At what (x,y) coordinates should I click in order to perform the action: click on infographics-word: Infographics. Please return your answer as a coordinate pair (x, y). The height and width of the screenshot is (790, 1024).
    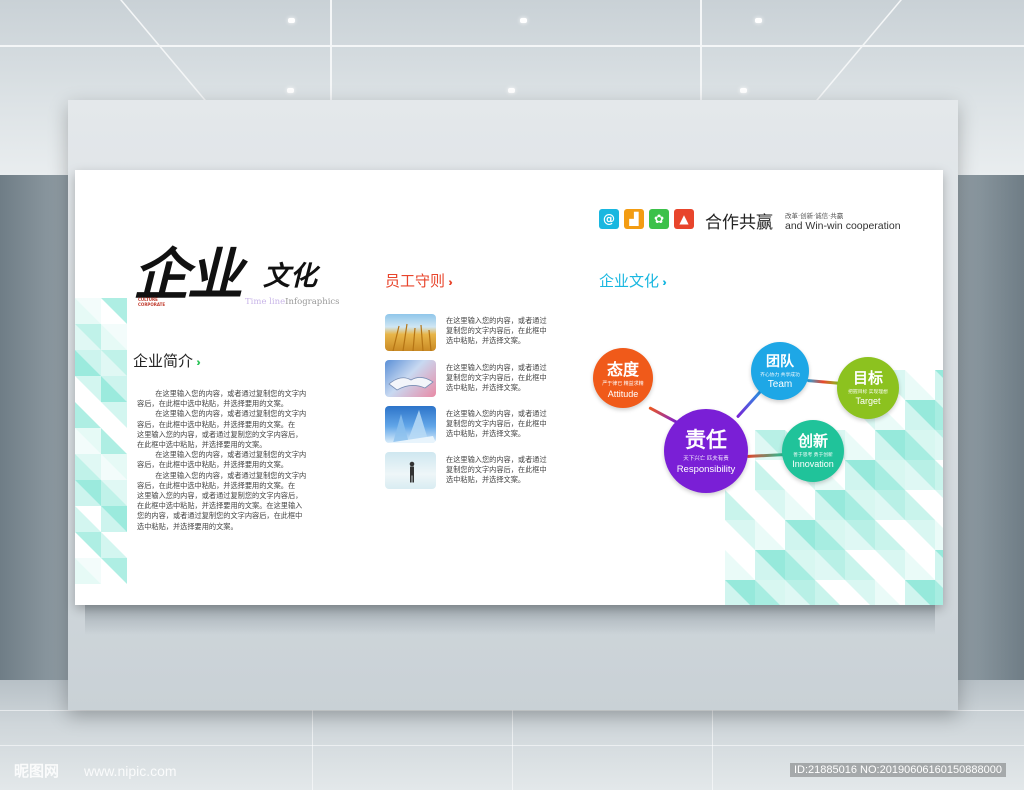
    Looking at the image, I should click on (312, 302).